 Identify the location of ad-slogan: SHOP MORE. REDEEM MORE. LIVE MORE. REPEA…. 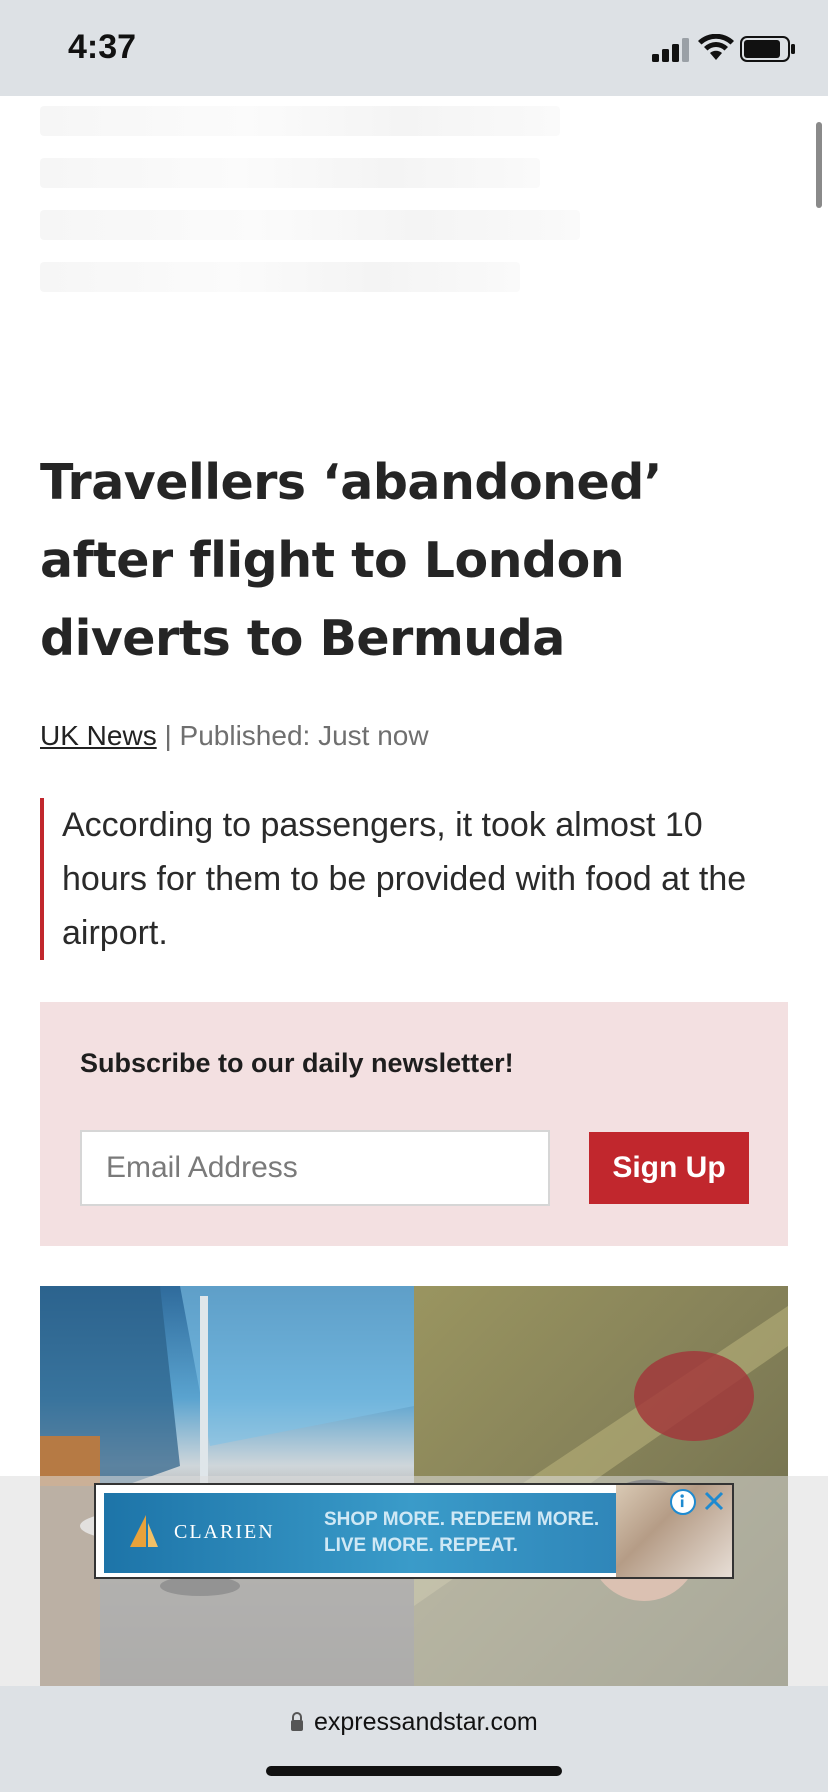
(461, 1533).